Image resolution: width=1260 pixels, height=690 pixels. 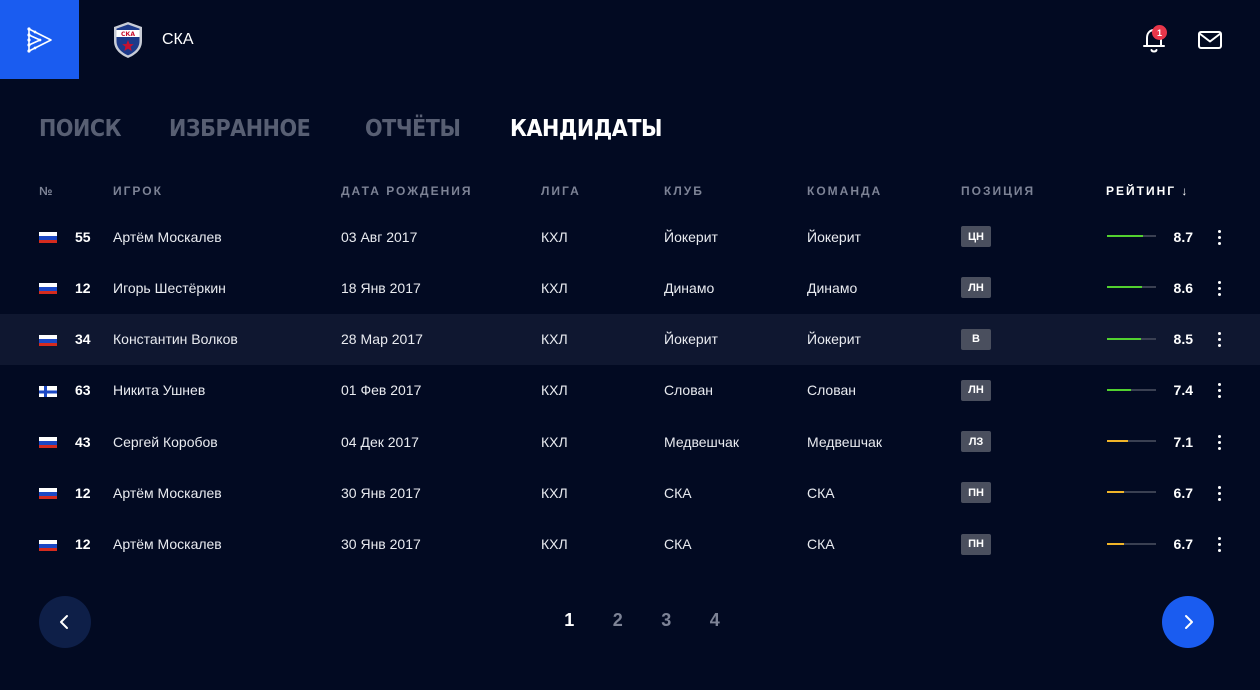 I want to click on player-club: Динамо, so click(x=689, y=287).